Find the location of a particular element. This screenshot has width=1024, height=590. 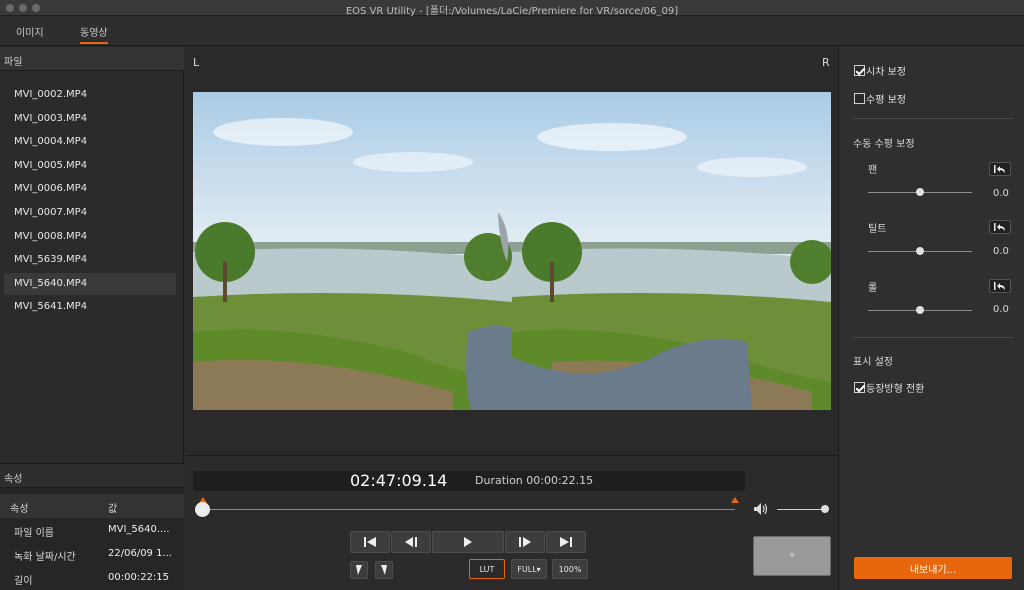

pan-reset-button is located at coordinates (1000, 169).